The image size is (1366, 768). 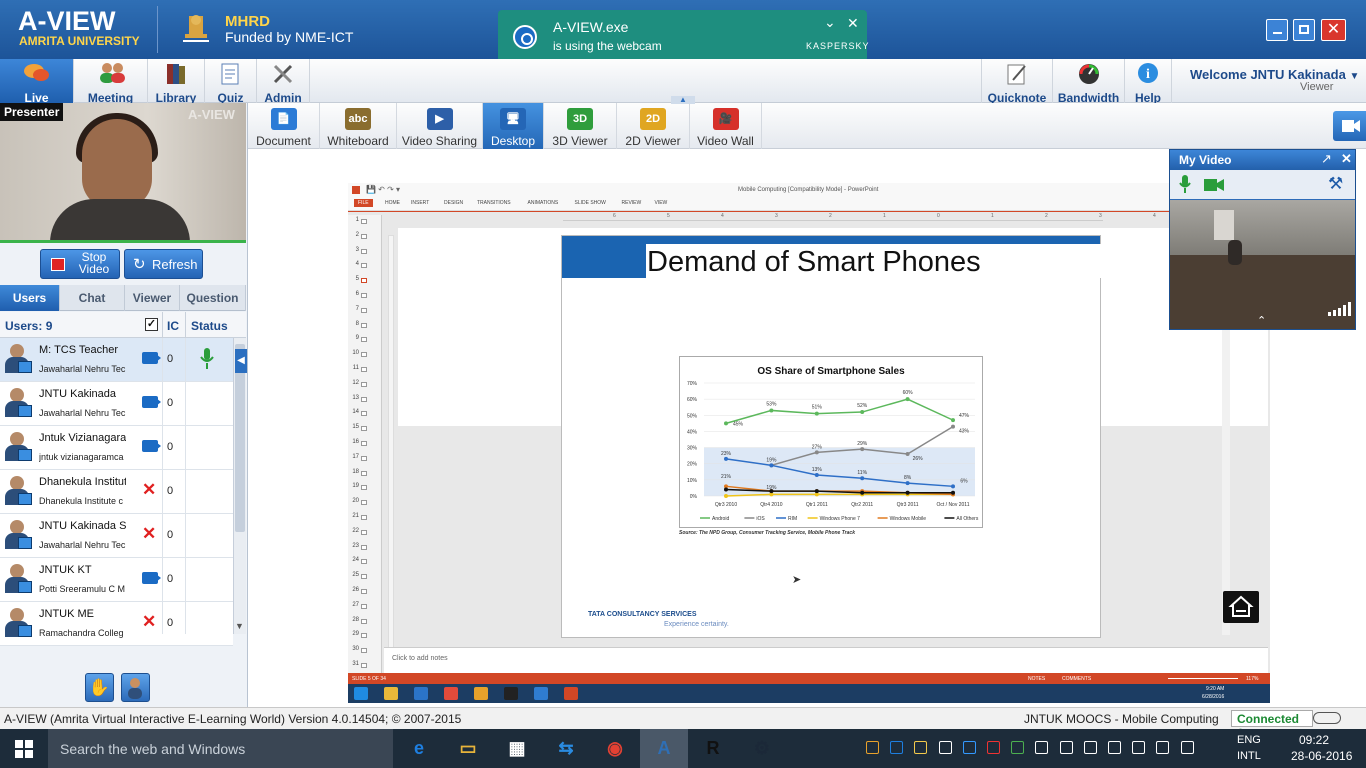 I want to click on slide-number: 2, so click(x=354, y=235).